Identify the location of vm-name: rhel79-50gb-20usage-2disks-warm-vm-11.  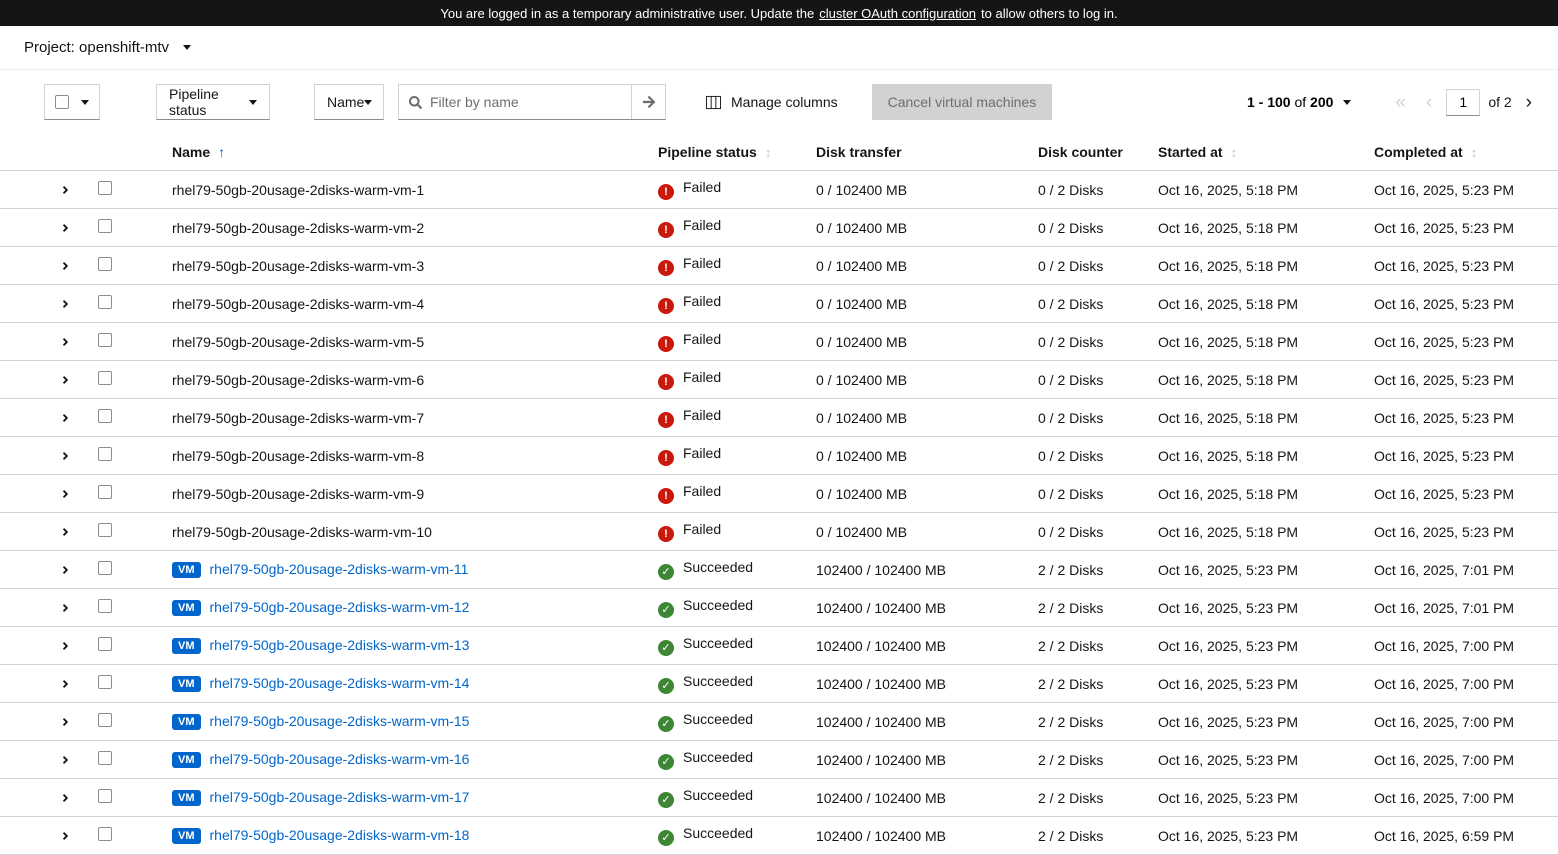
(339, 569).